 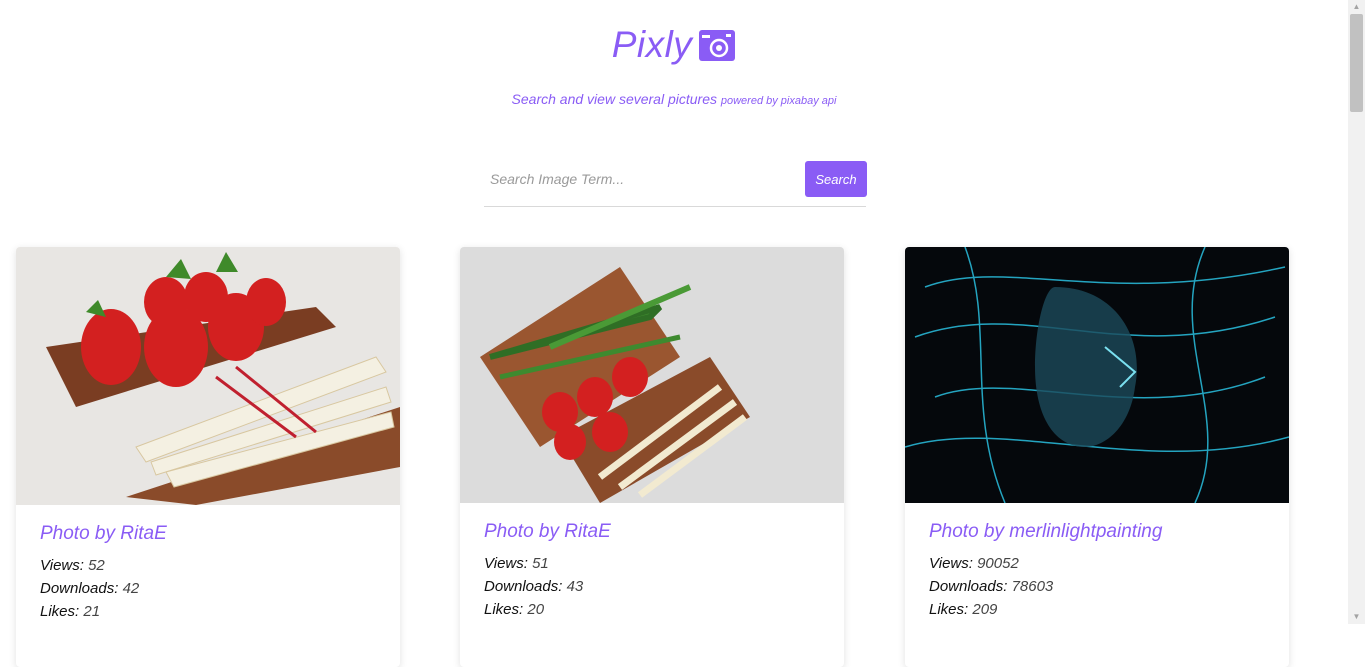 I want to click on photographer-link: Photo by merlinlightpainting, so click(x=1097, y=532).